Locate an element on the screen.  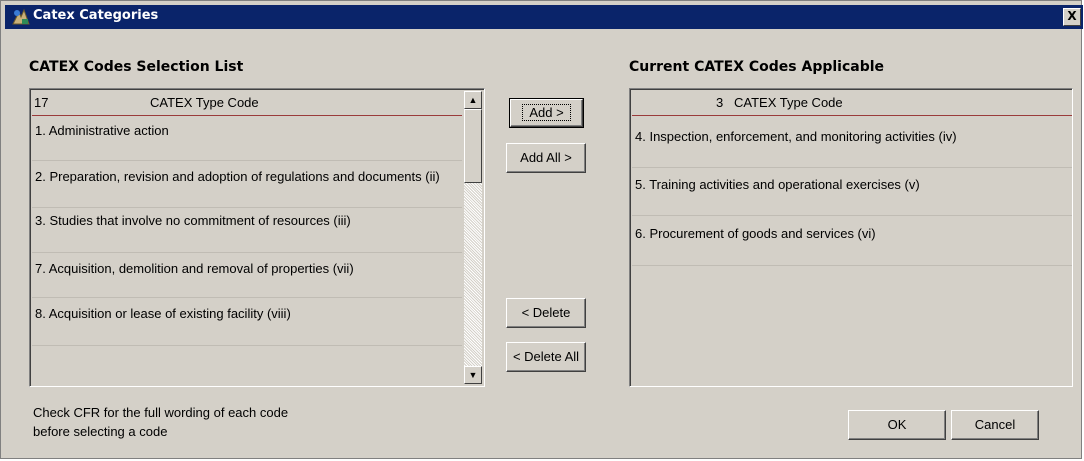
catex-app-icon is located at coordinates (21, 17).